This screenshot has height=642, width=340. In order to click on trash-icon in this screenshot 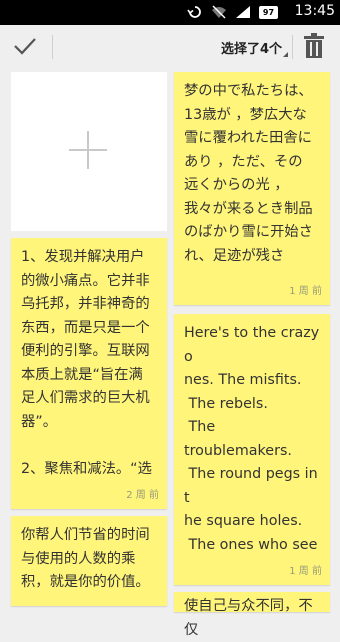, I will do `click(314, 46)`.